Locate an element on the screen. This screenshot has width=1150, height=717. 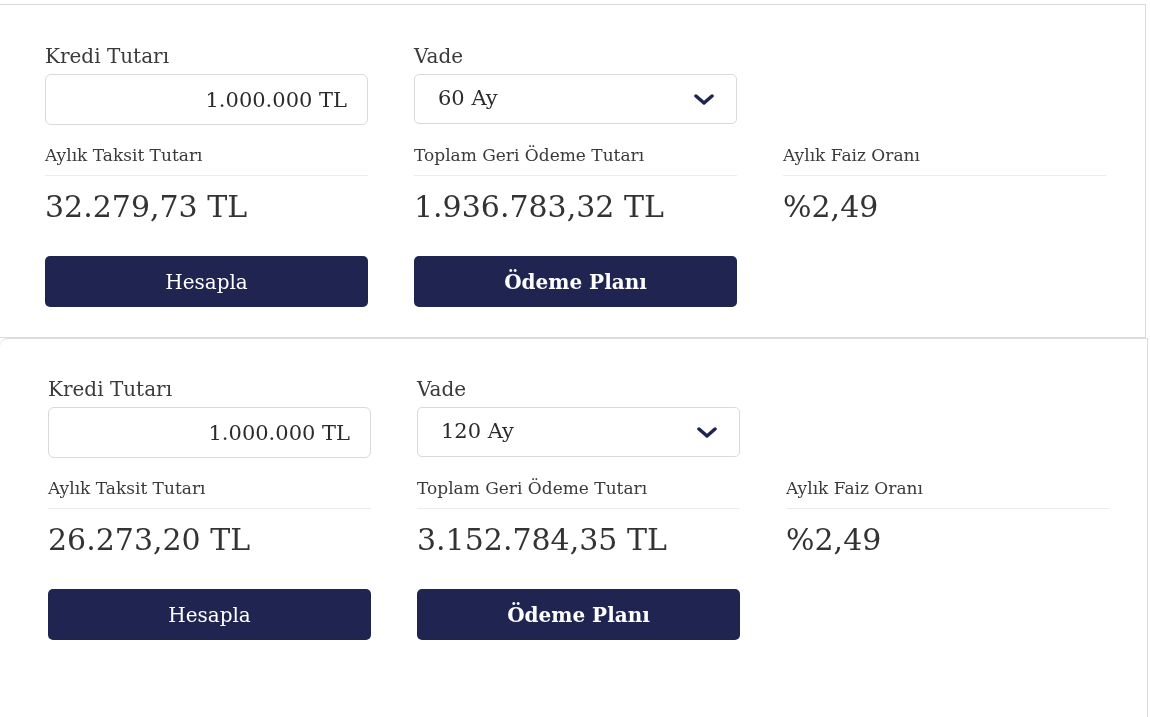
term-select: 120 Ay is located at coordinates (578, 432).